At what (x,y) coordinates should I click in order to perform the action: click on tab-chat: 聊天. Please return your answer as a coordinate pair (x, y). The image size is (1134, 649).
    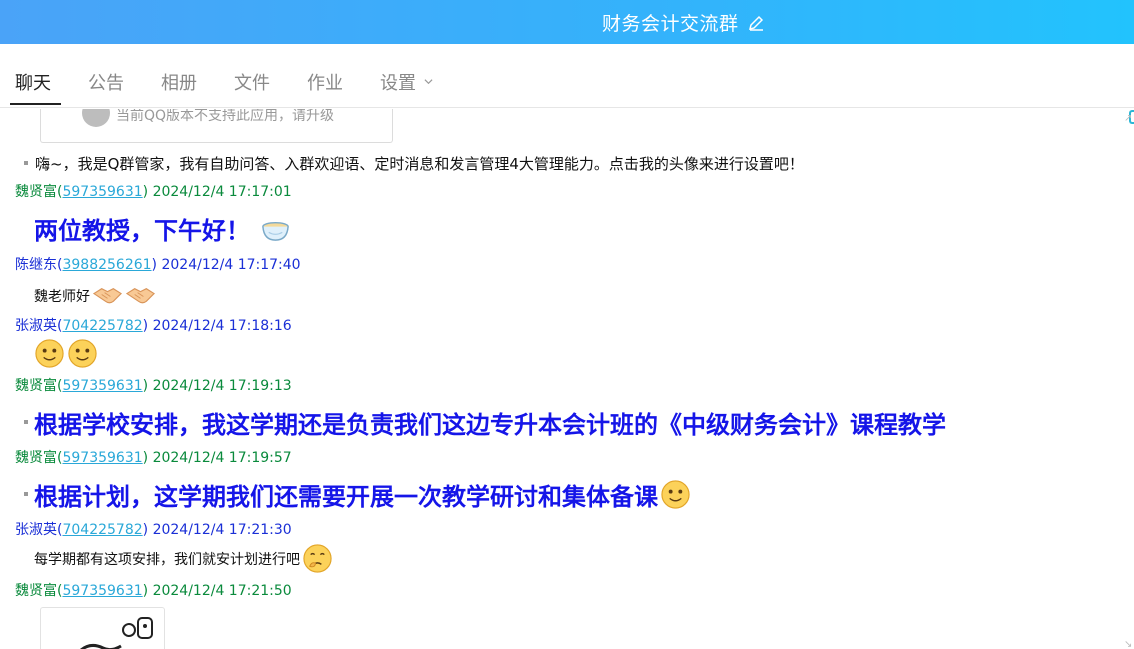
    Looking at the image, I should click on (33, 82).